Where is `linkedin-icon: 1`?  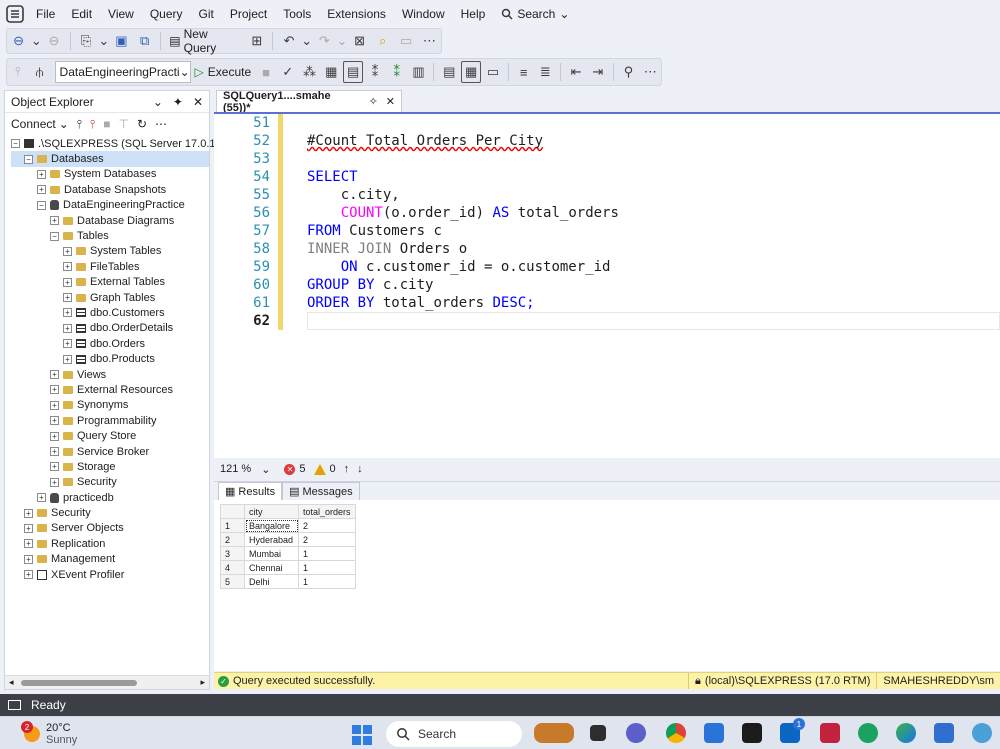
linkedin-icon: 1 is located at coordinates (792, 730).